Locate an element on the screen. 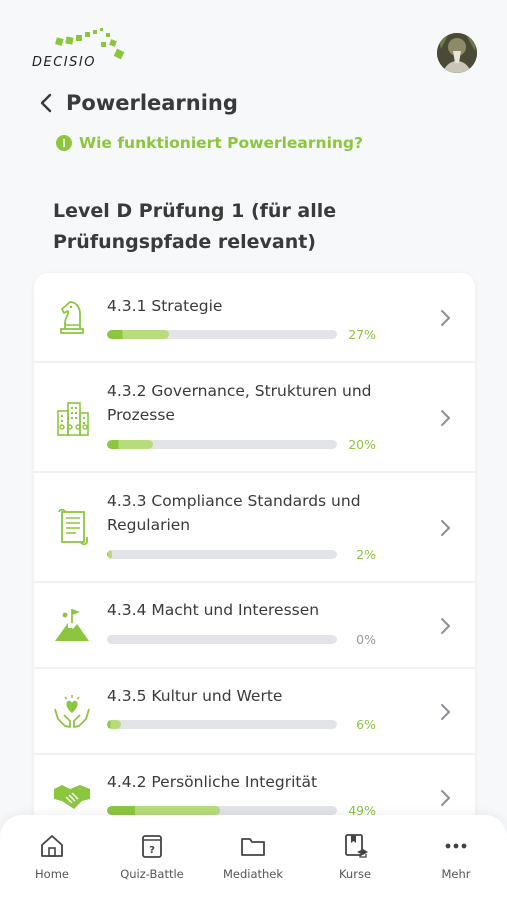  how-it-works-label: Wie funktioniert Powerlearning? is located at coordinates (221, 143).